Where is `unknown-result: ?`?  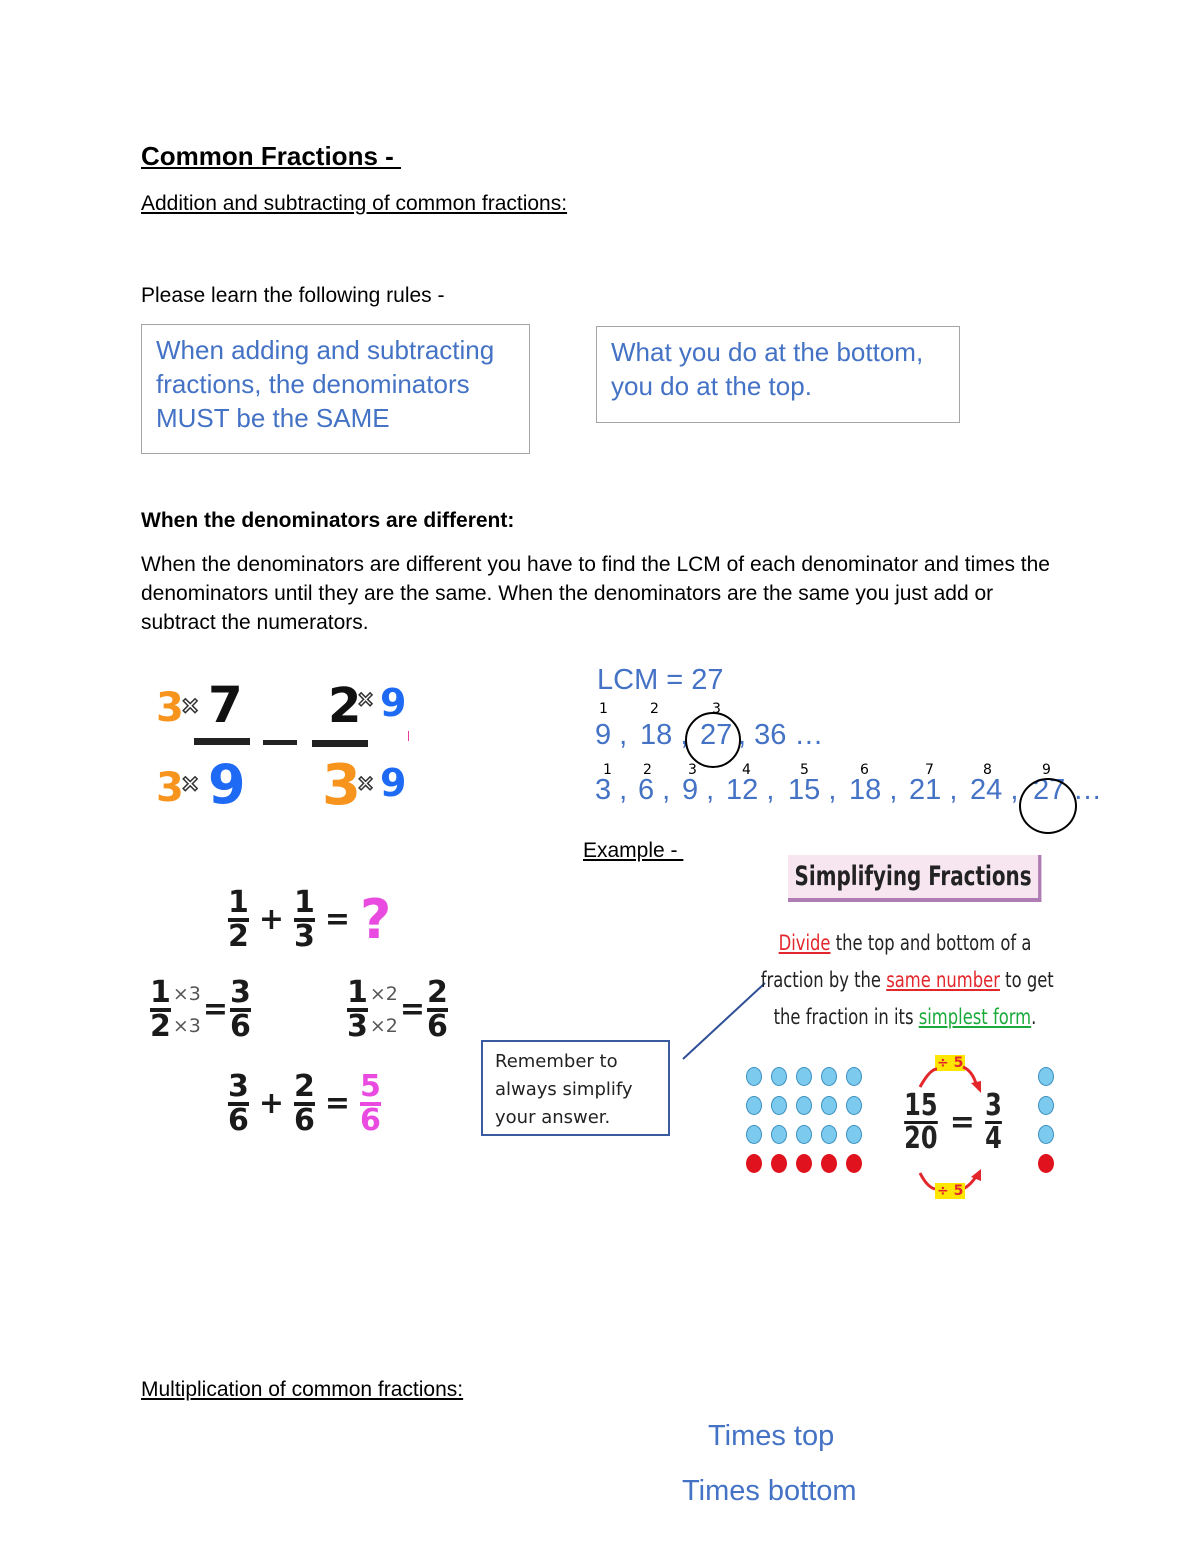 unknown-result: ? is located at coordinates (376, 919).